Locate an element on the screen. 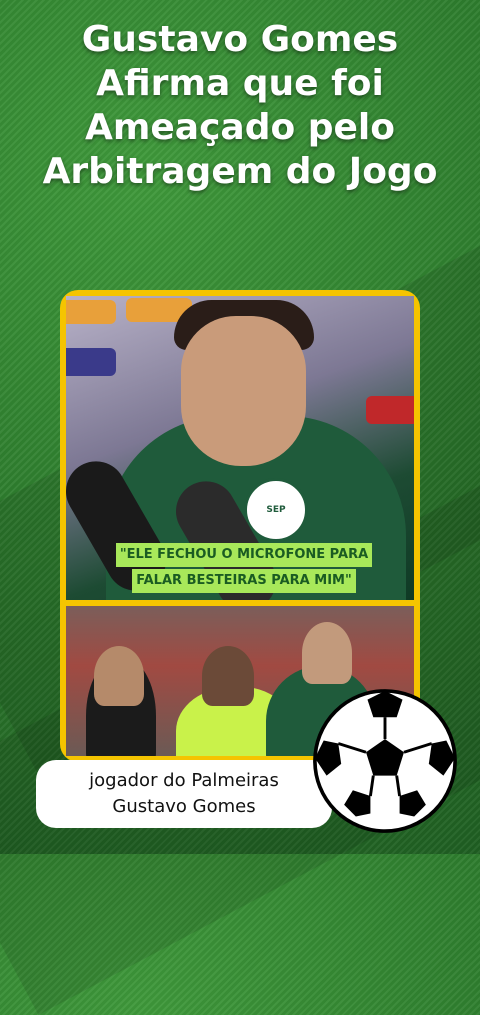  quote-line: "ELE FECHOU O MICROFONE PARA is located at coordinates (244, 555).